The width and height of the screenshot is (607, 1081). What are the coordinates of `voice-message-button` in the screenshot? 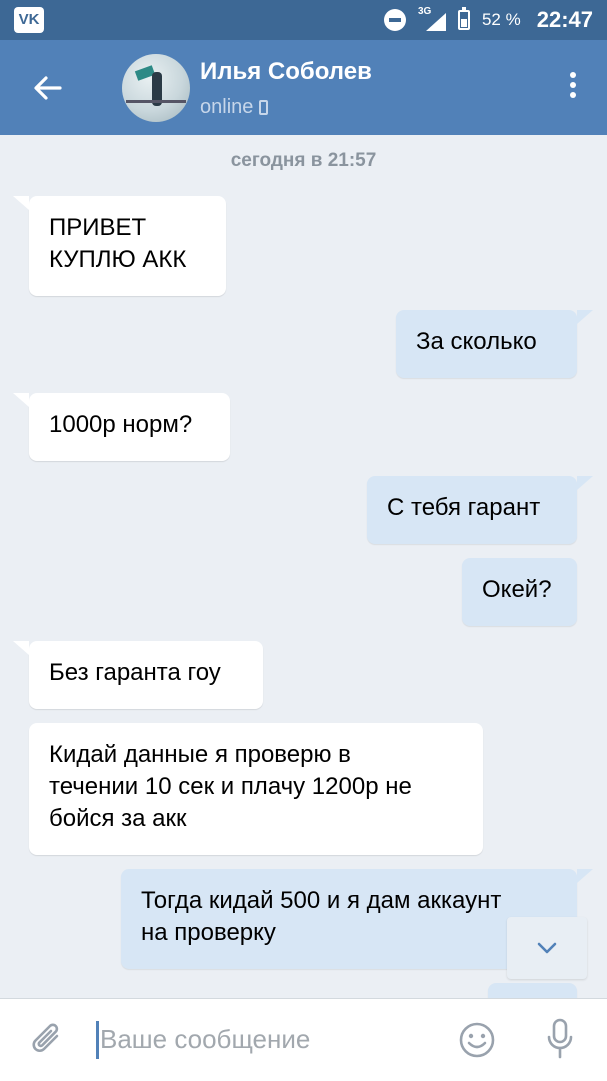 It's located at (560, 1041).